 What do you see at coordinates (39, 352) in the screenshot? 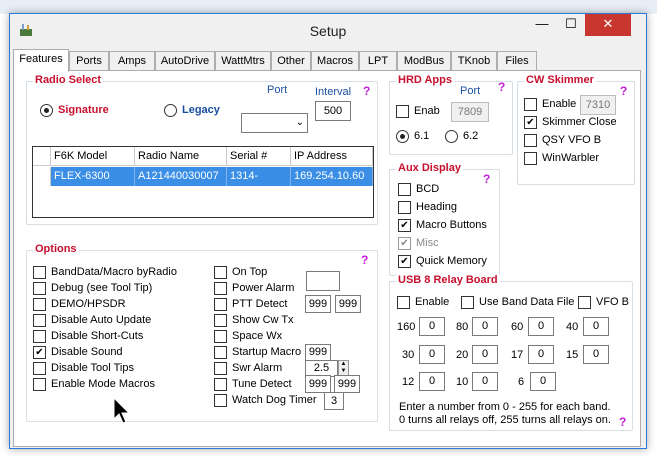
I see `option-checkbox-sound: ✔` at bounding box center [39, 352].